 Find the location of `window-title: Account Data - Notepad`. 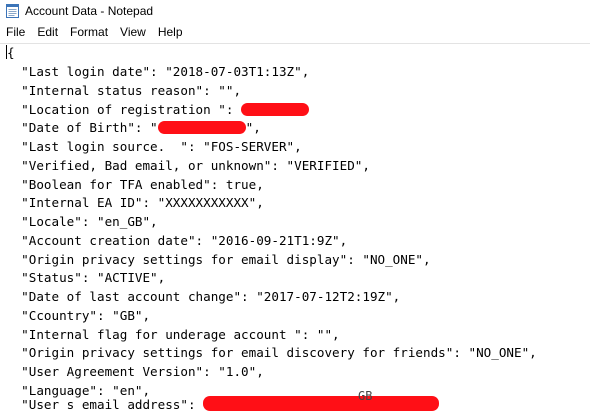

window-title: Account Data - Notepad is located at coordinates (89, 11).